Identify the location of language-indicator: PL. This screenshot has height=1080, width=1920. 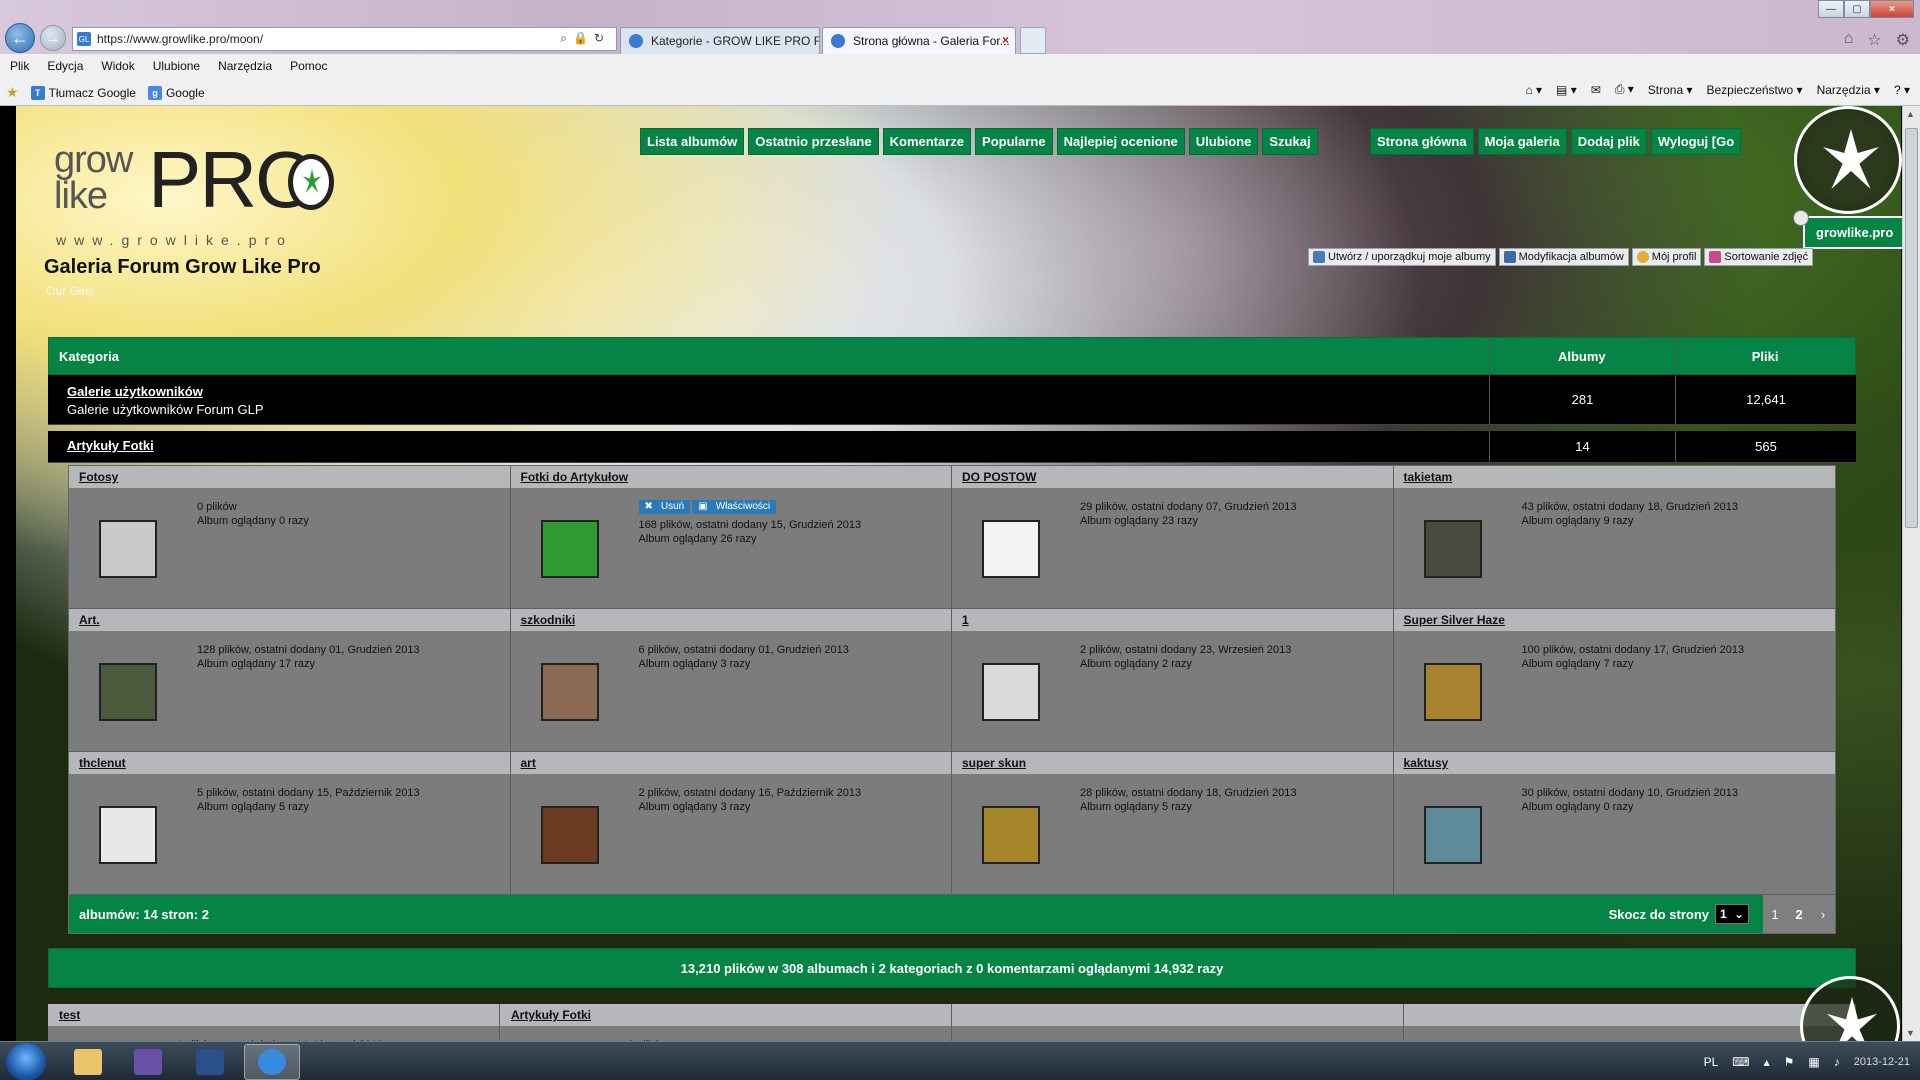
(1711, 1062).